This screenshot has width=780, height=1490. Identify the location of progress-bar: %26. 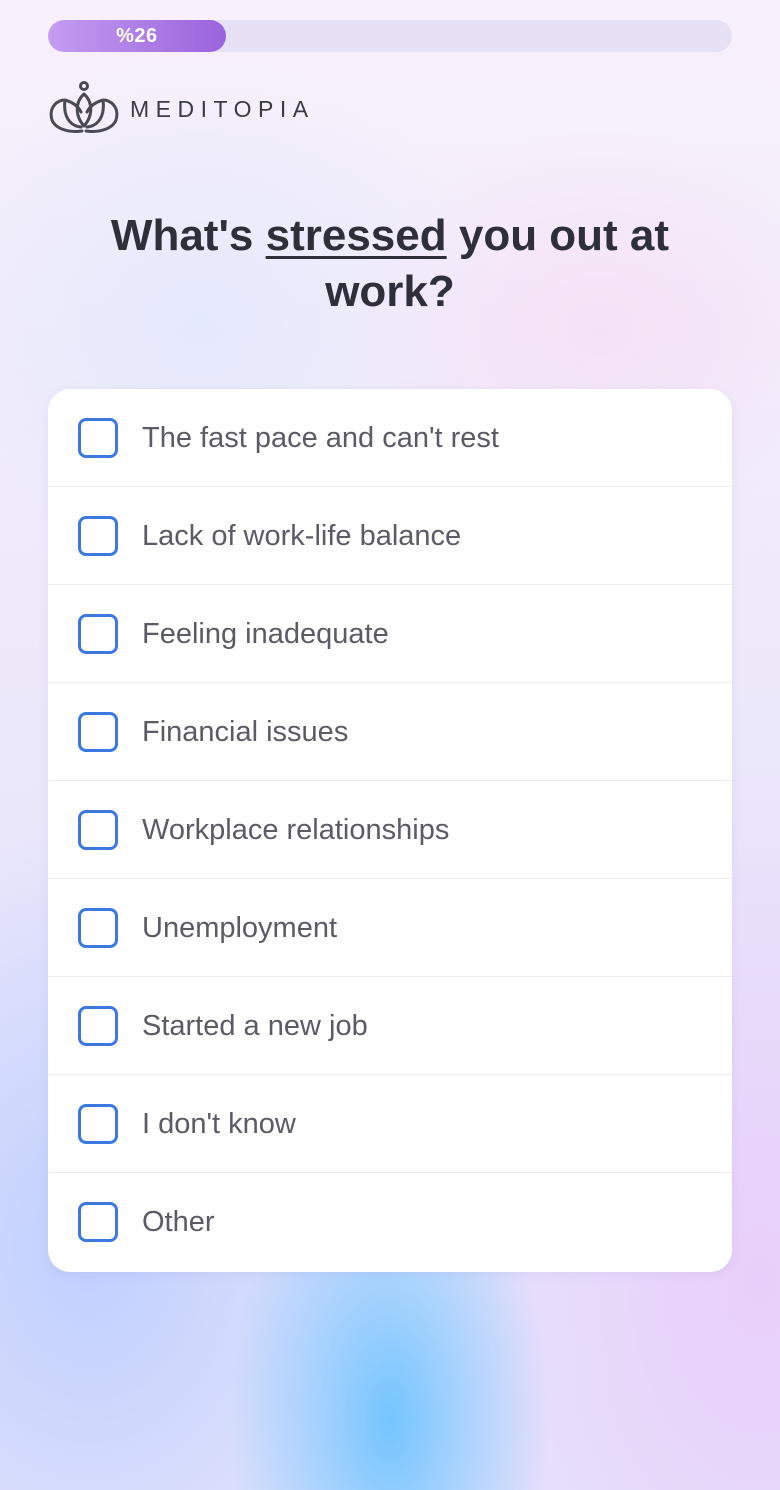
(390, 36).